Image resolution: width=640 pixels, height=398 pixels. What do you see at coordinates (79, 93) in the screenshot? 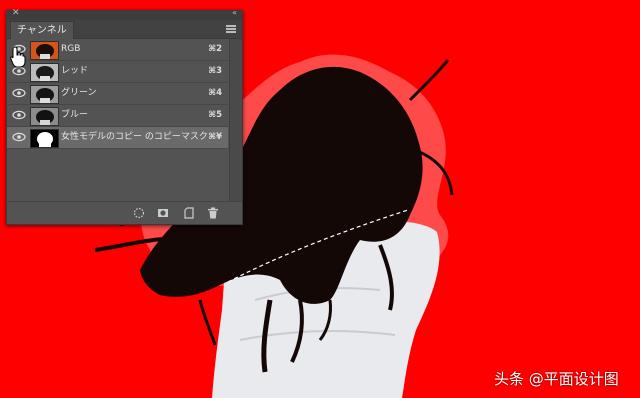
I see `channel-label: グリーン` at bounding box center [79, 93].